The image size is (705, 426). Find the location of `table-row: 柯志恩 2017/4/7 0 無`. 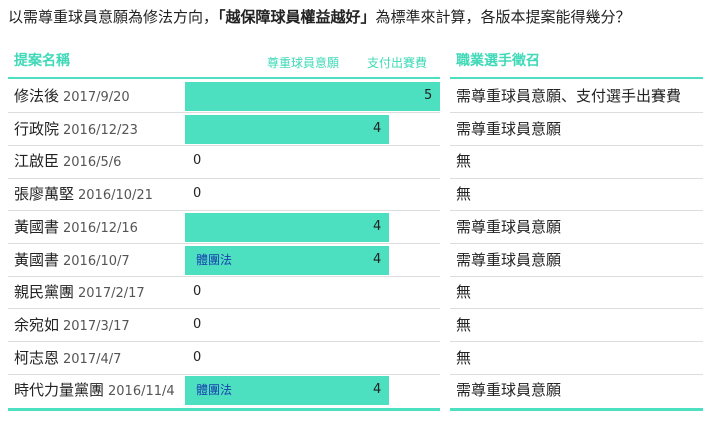

table-row: 柯志恩 2017/4/7 0 無 is located at coordinates (352, 358).